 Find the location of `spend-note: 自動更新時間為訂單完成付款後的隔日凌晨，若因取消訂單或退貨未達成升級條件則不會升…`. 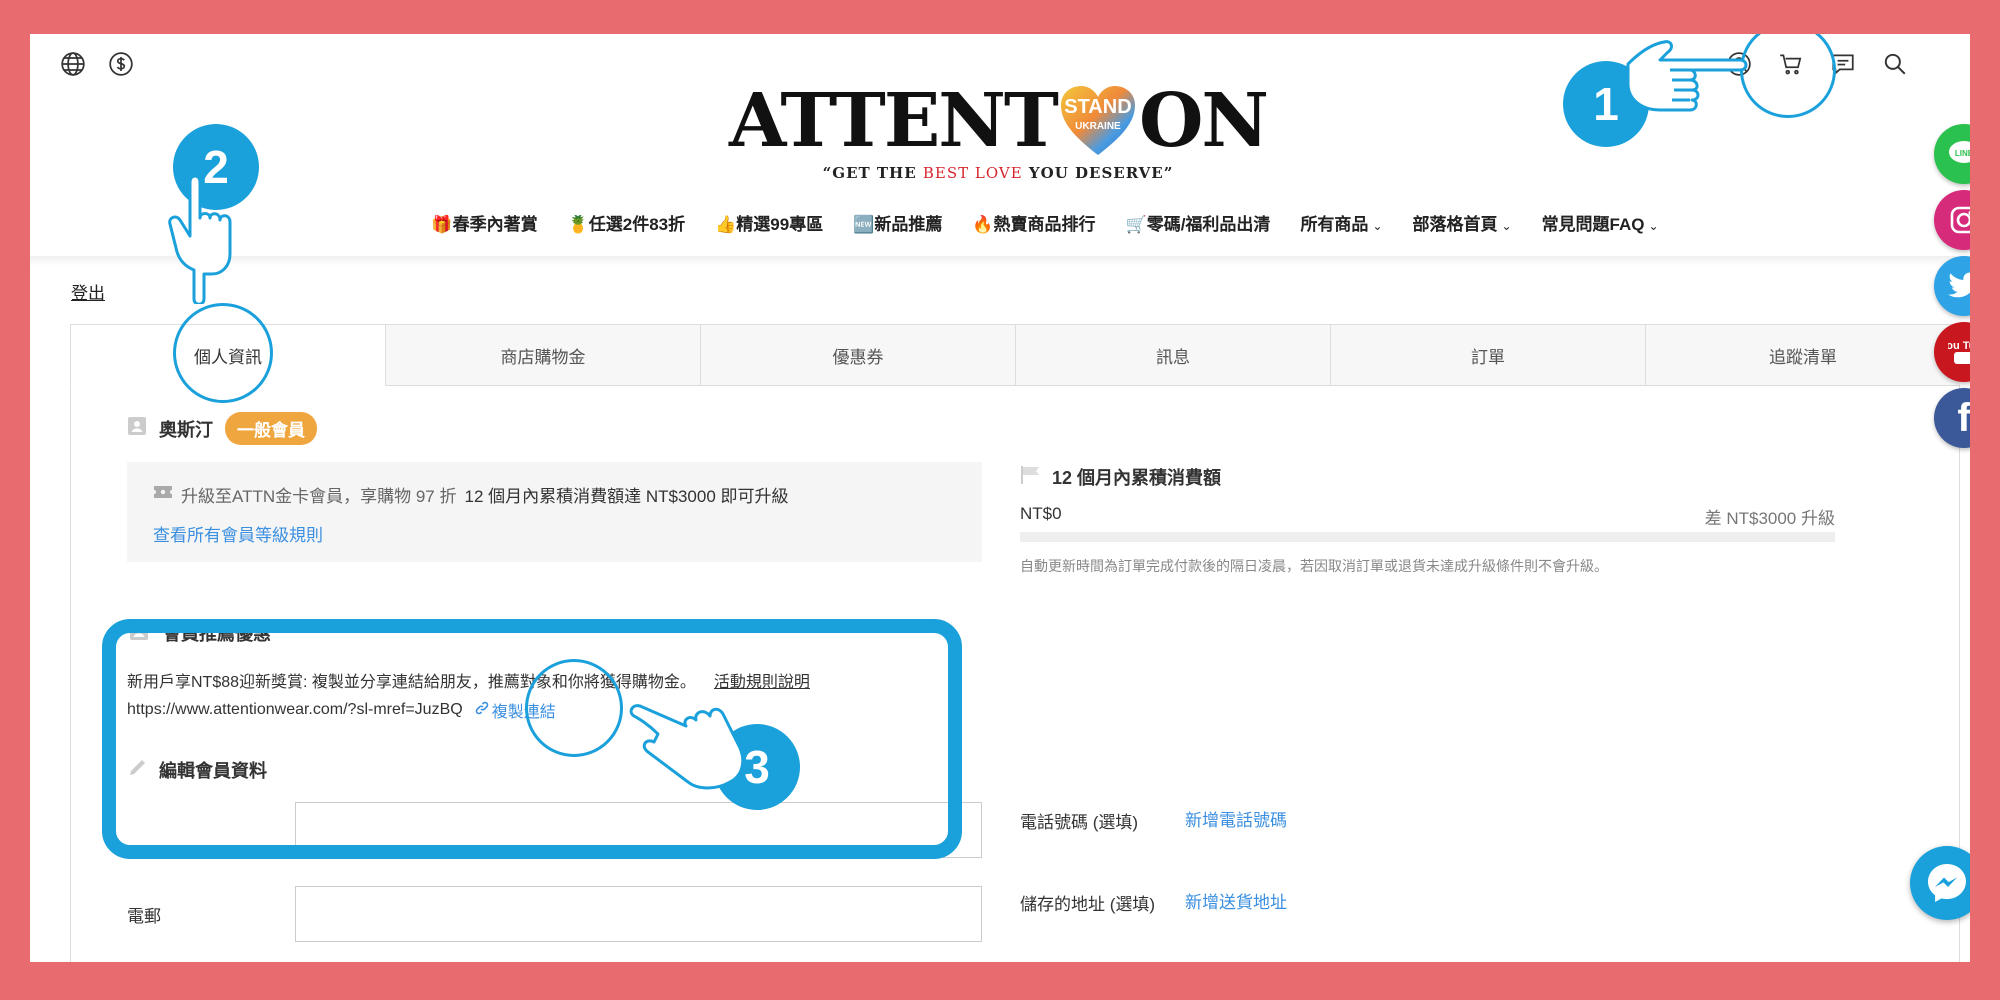

spend-note: 自動更新時間為訂單完成付款後的隔日凌晨，若因取消訂單或退貨未達成升級條件則不會升… is located at coordinates (1314, 566).